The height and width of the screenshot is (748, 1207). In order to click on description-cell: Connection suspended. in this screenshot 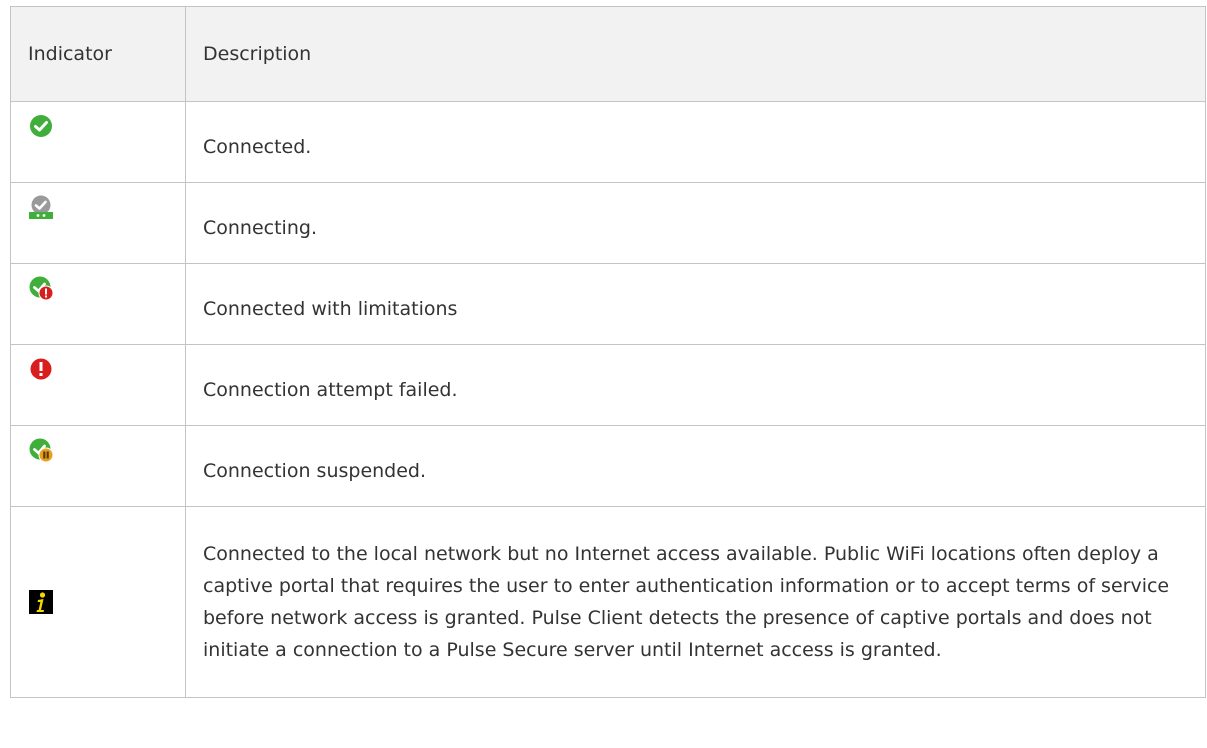, I will do `click(695, 466)`.